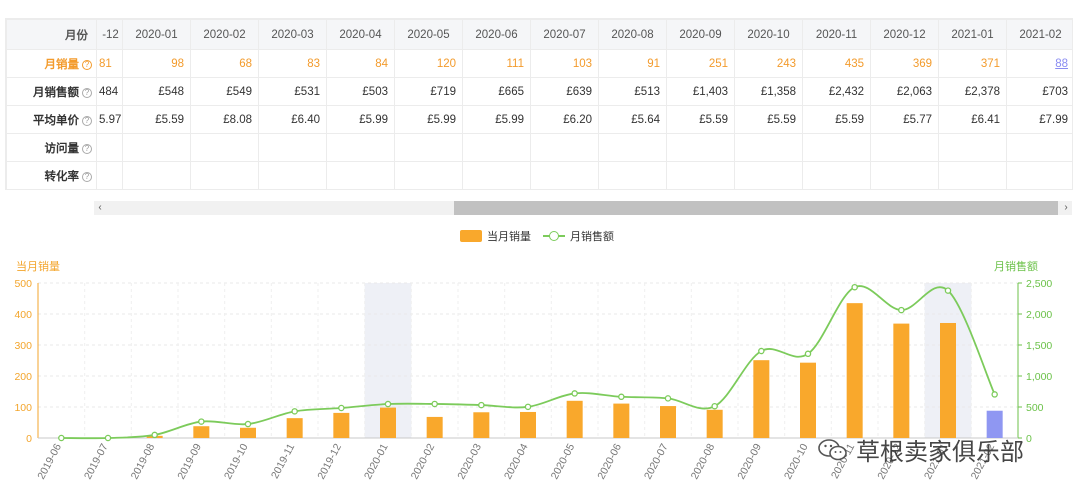 The height and width of the screenshot is (497, 1080). What do you see at coordinates (756, 208) in the screenshot?
I see `scrollbar-thumb` at bounding box center [756, 208].